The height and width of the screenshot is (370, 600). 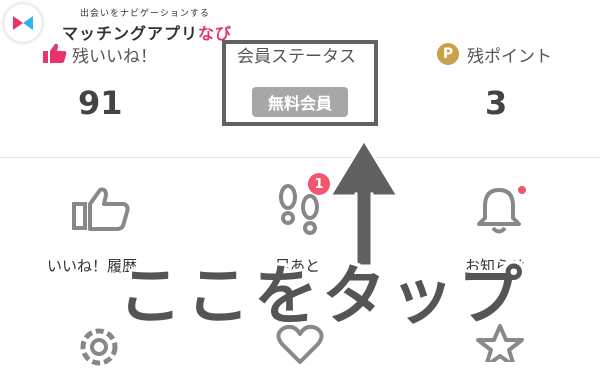 What do you see at coordinates (522, 190) in the screenshot?
I see `notification-dot` at bounding box center [522, 190].